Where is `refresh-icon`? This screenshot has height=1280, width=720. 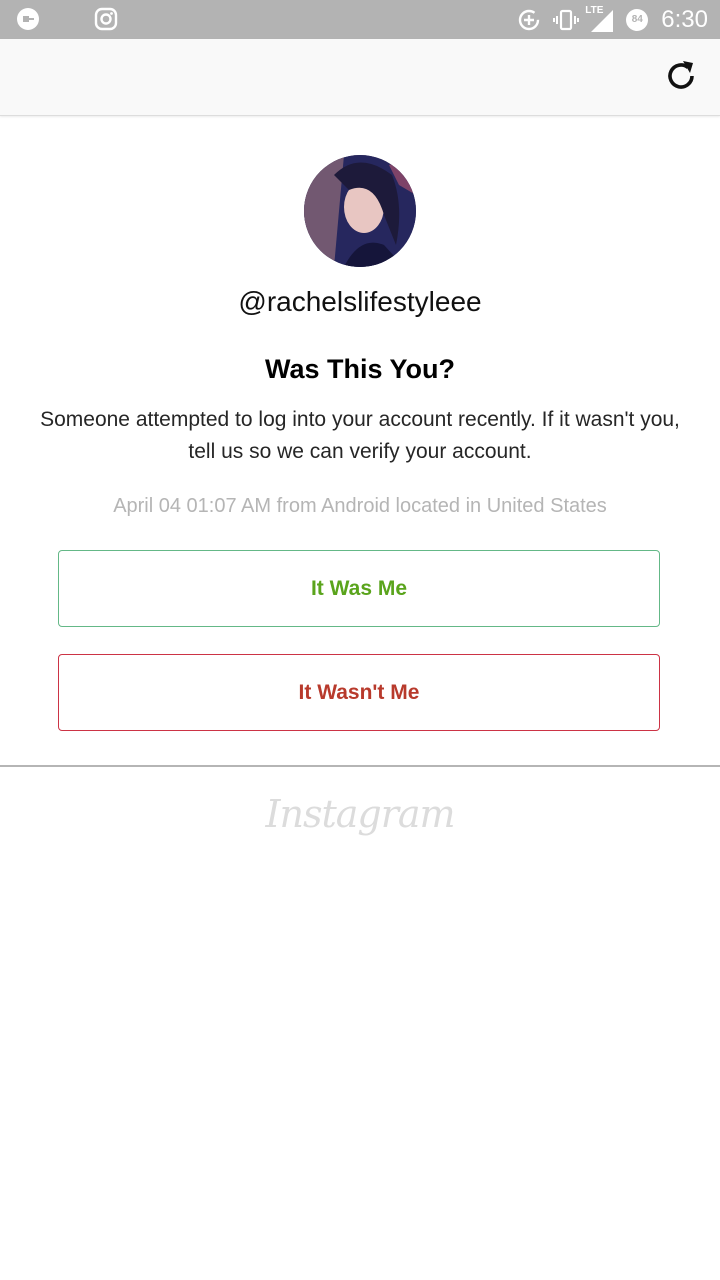
refresh-icon is located at coordinates (681, 75).